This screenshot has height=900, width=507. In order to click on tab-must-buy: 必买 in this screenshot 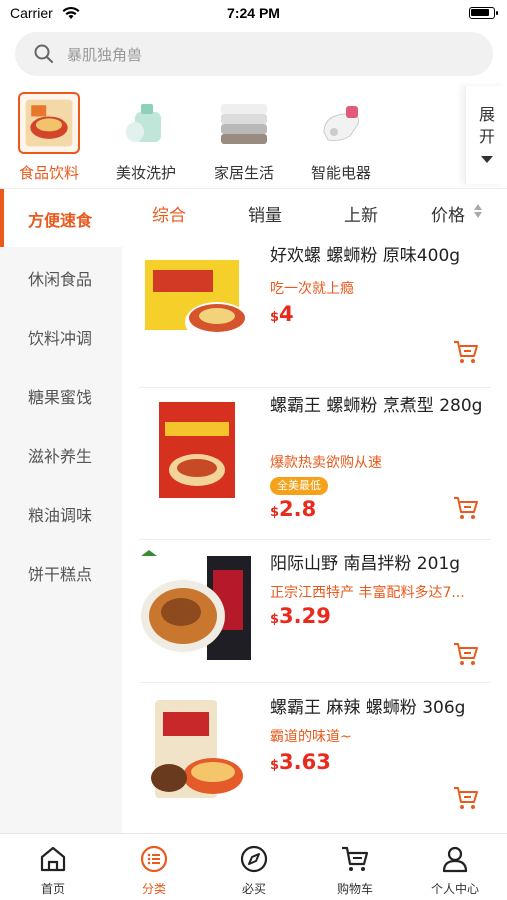, I will do `click(254, 870)`.